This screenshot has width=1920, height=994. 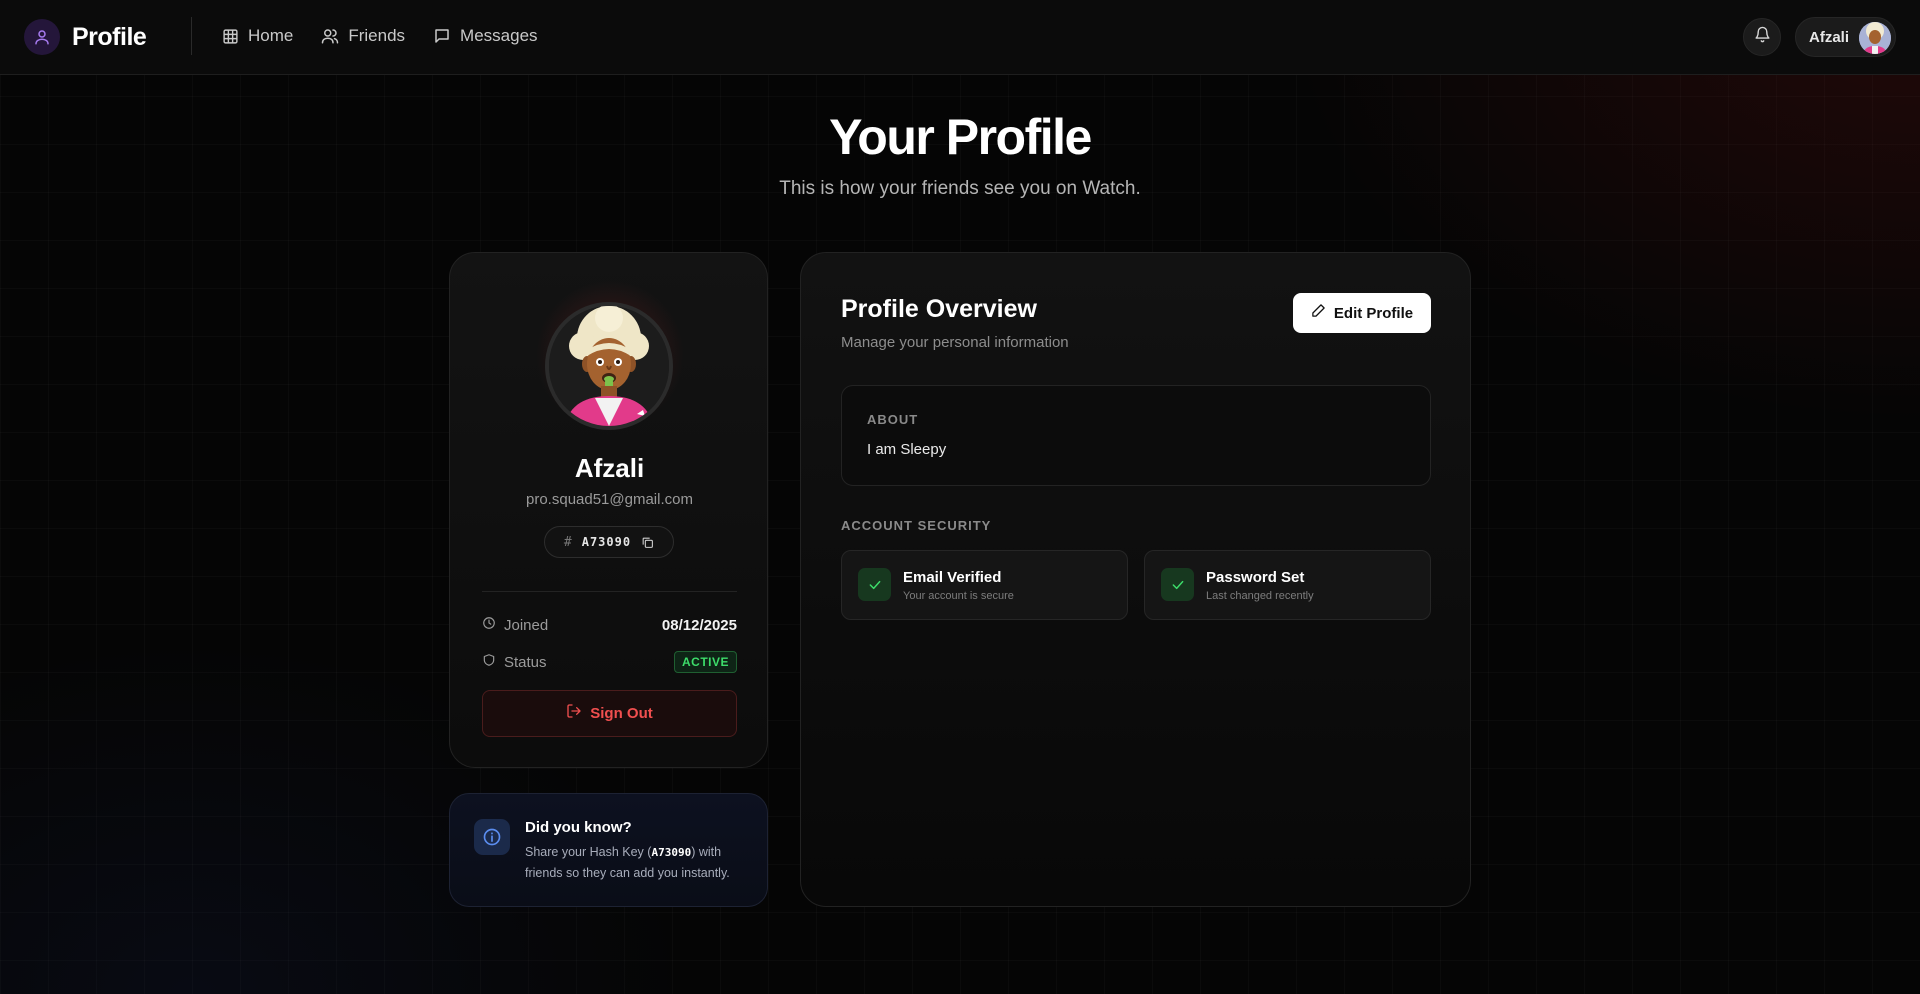 I want to click on top-nav: Profile Home Friends Messages Afzali, so click(x=960, y=37).